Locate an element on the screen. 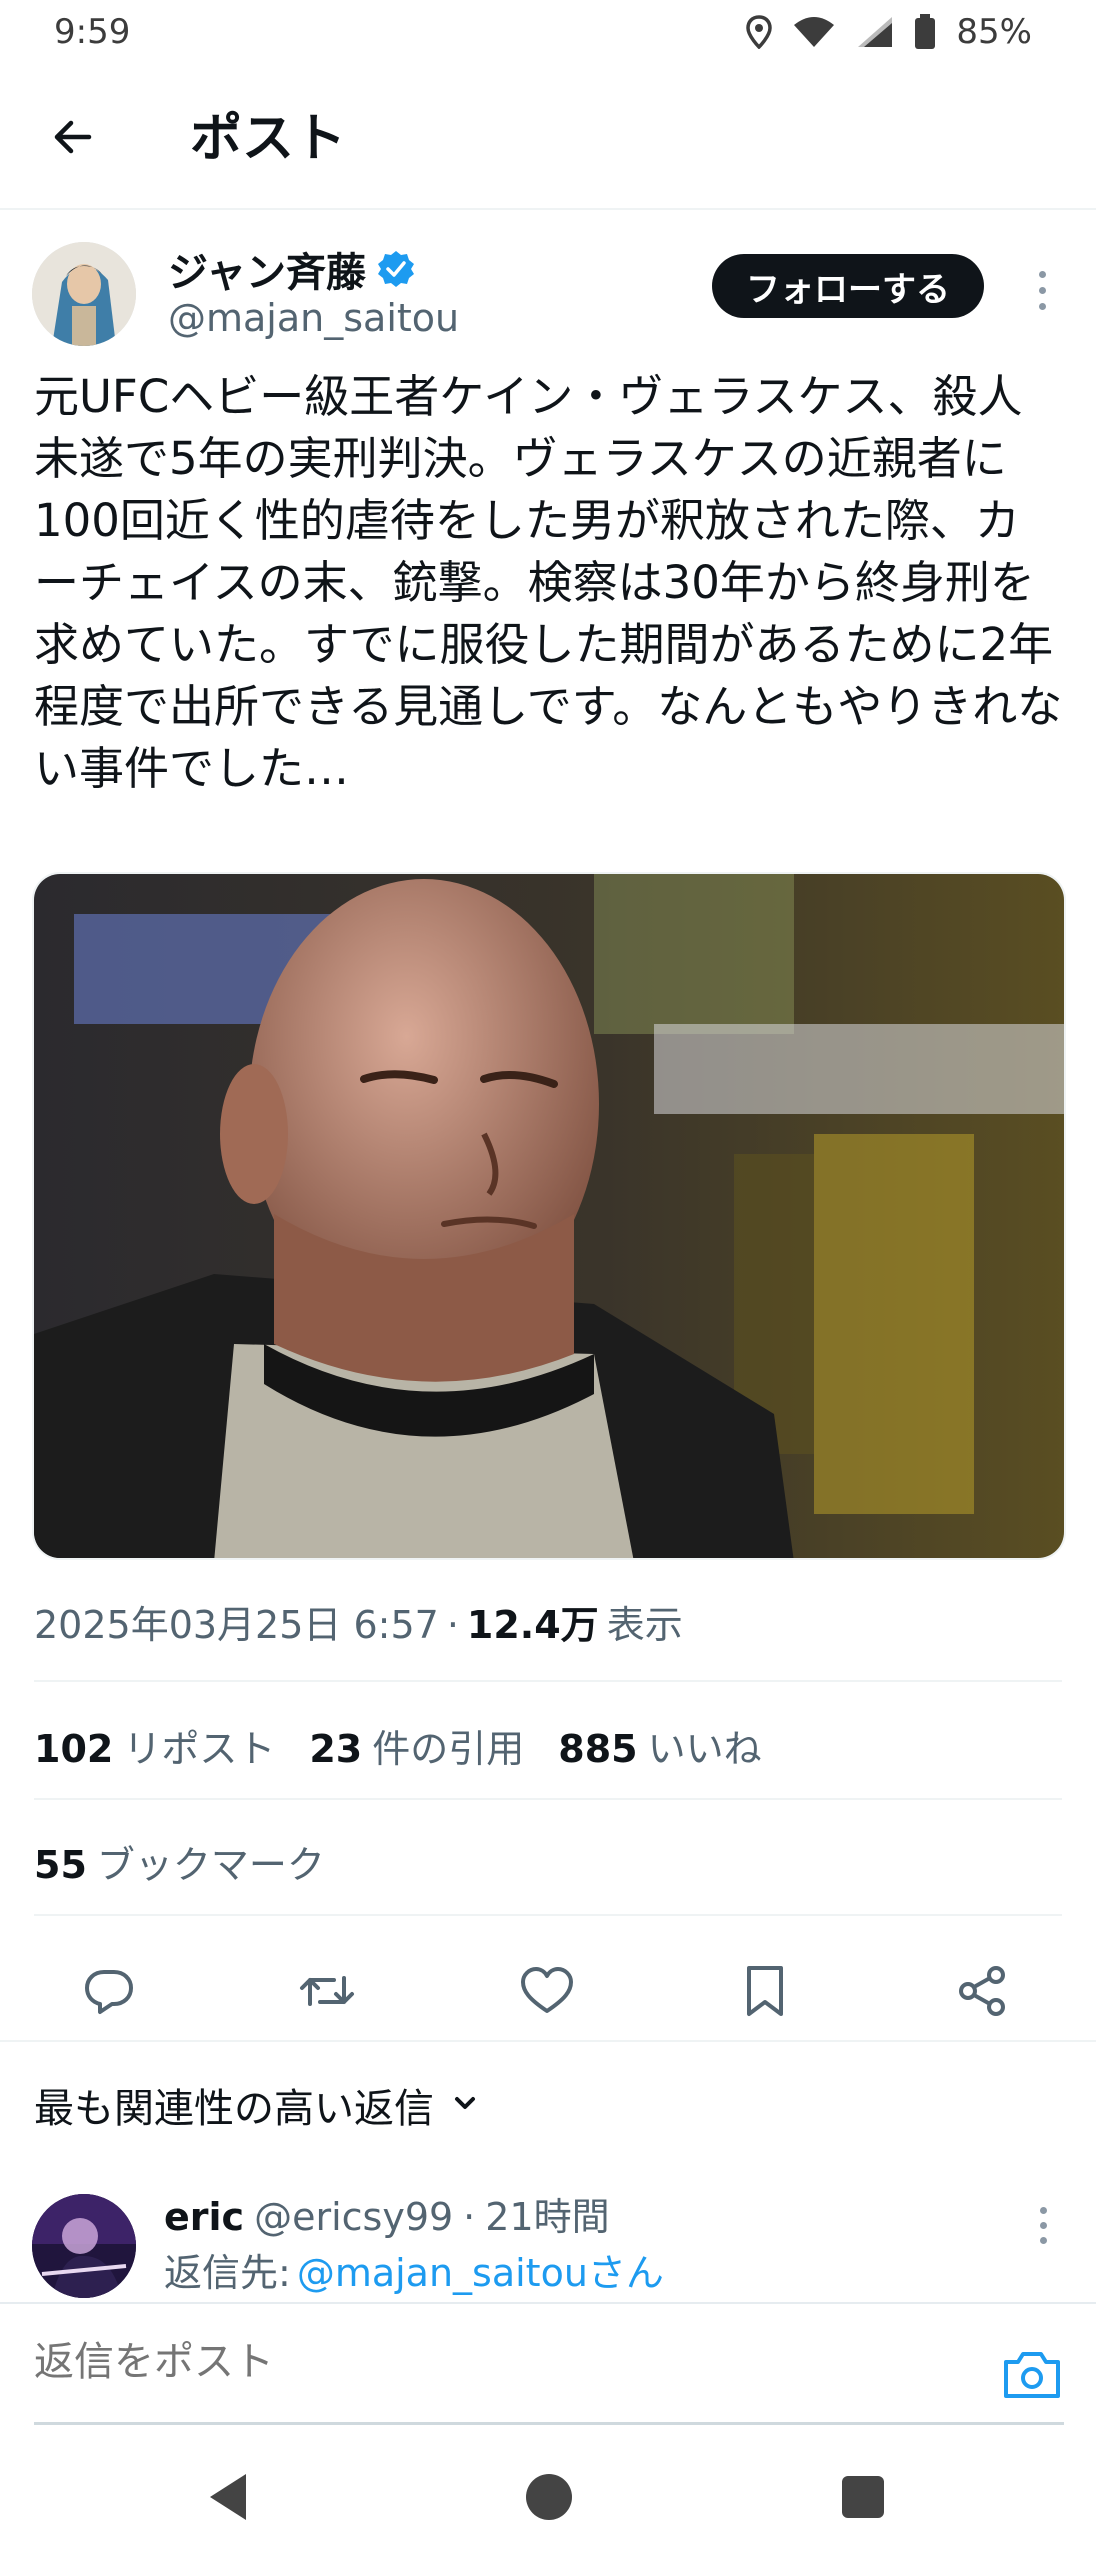  system-nav-bar is located at coordinates (548, 2500).